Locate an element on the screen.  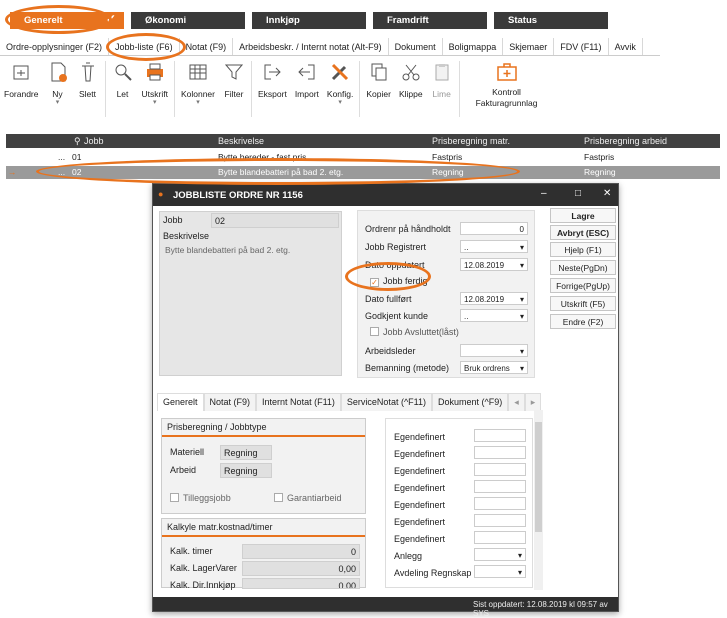
tab-fdv: FDV (F11) is located at coordinates (581, 46).